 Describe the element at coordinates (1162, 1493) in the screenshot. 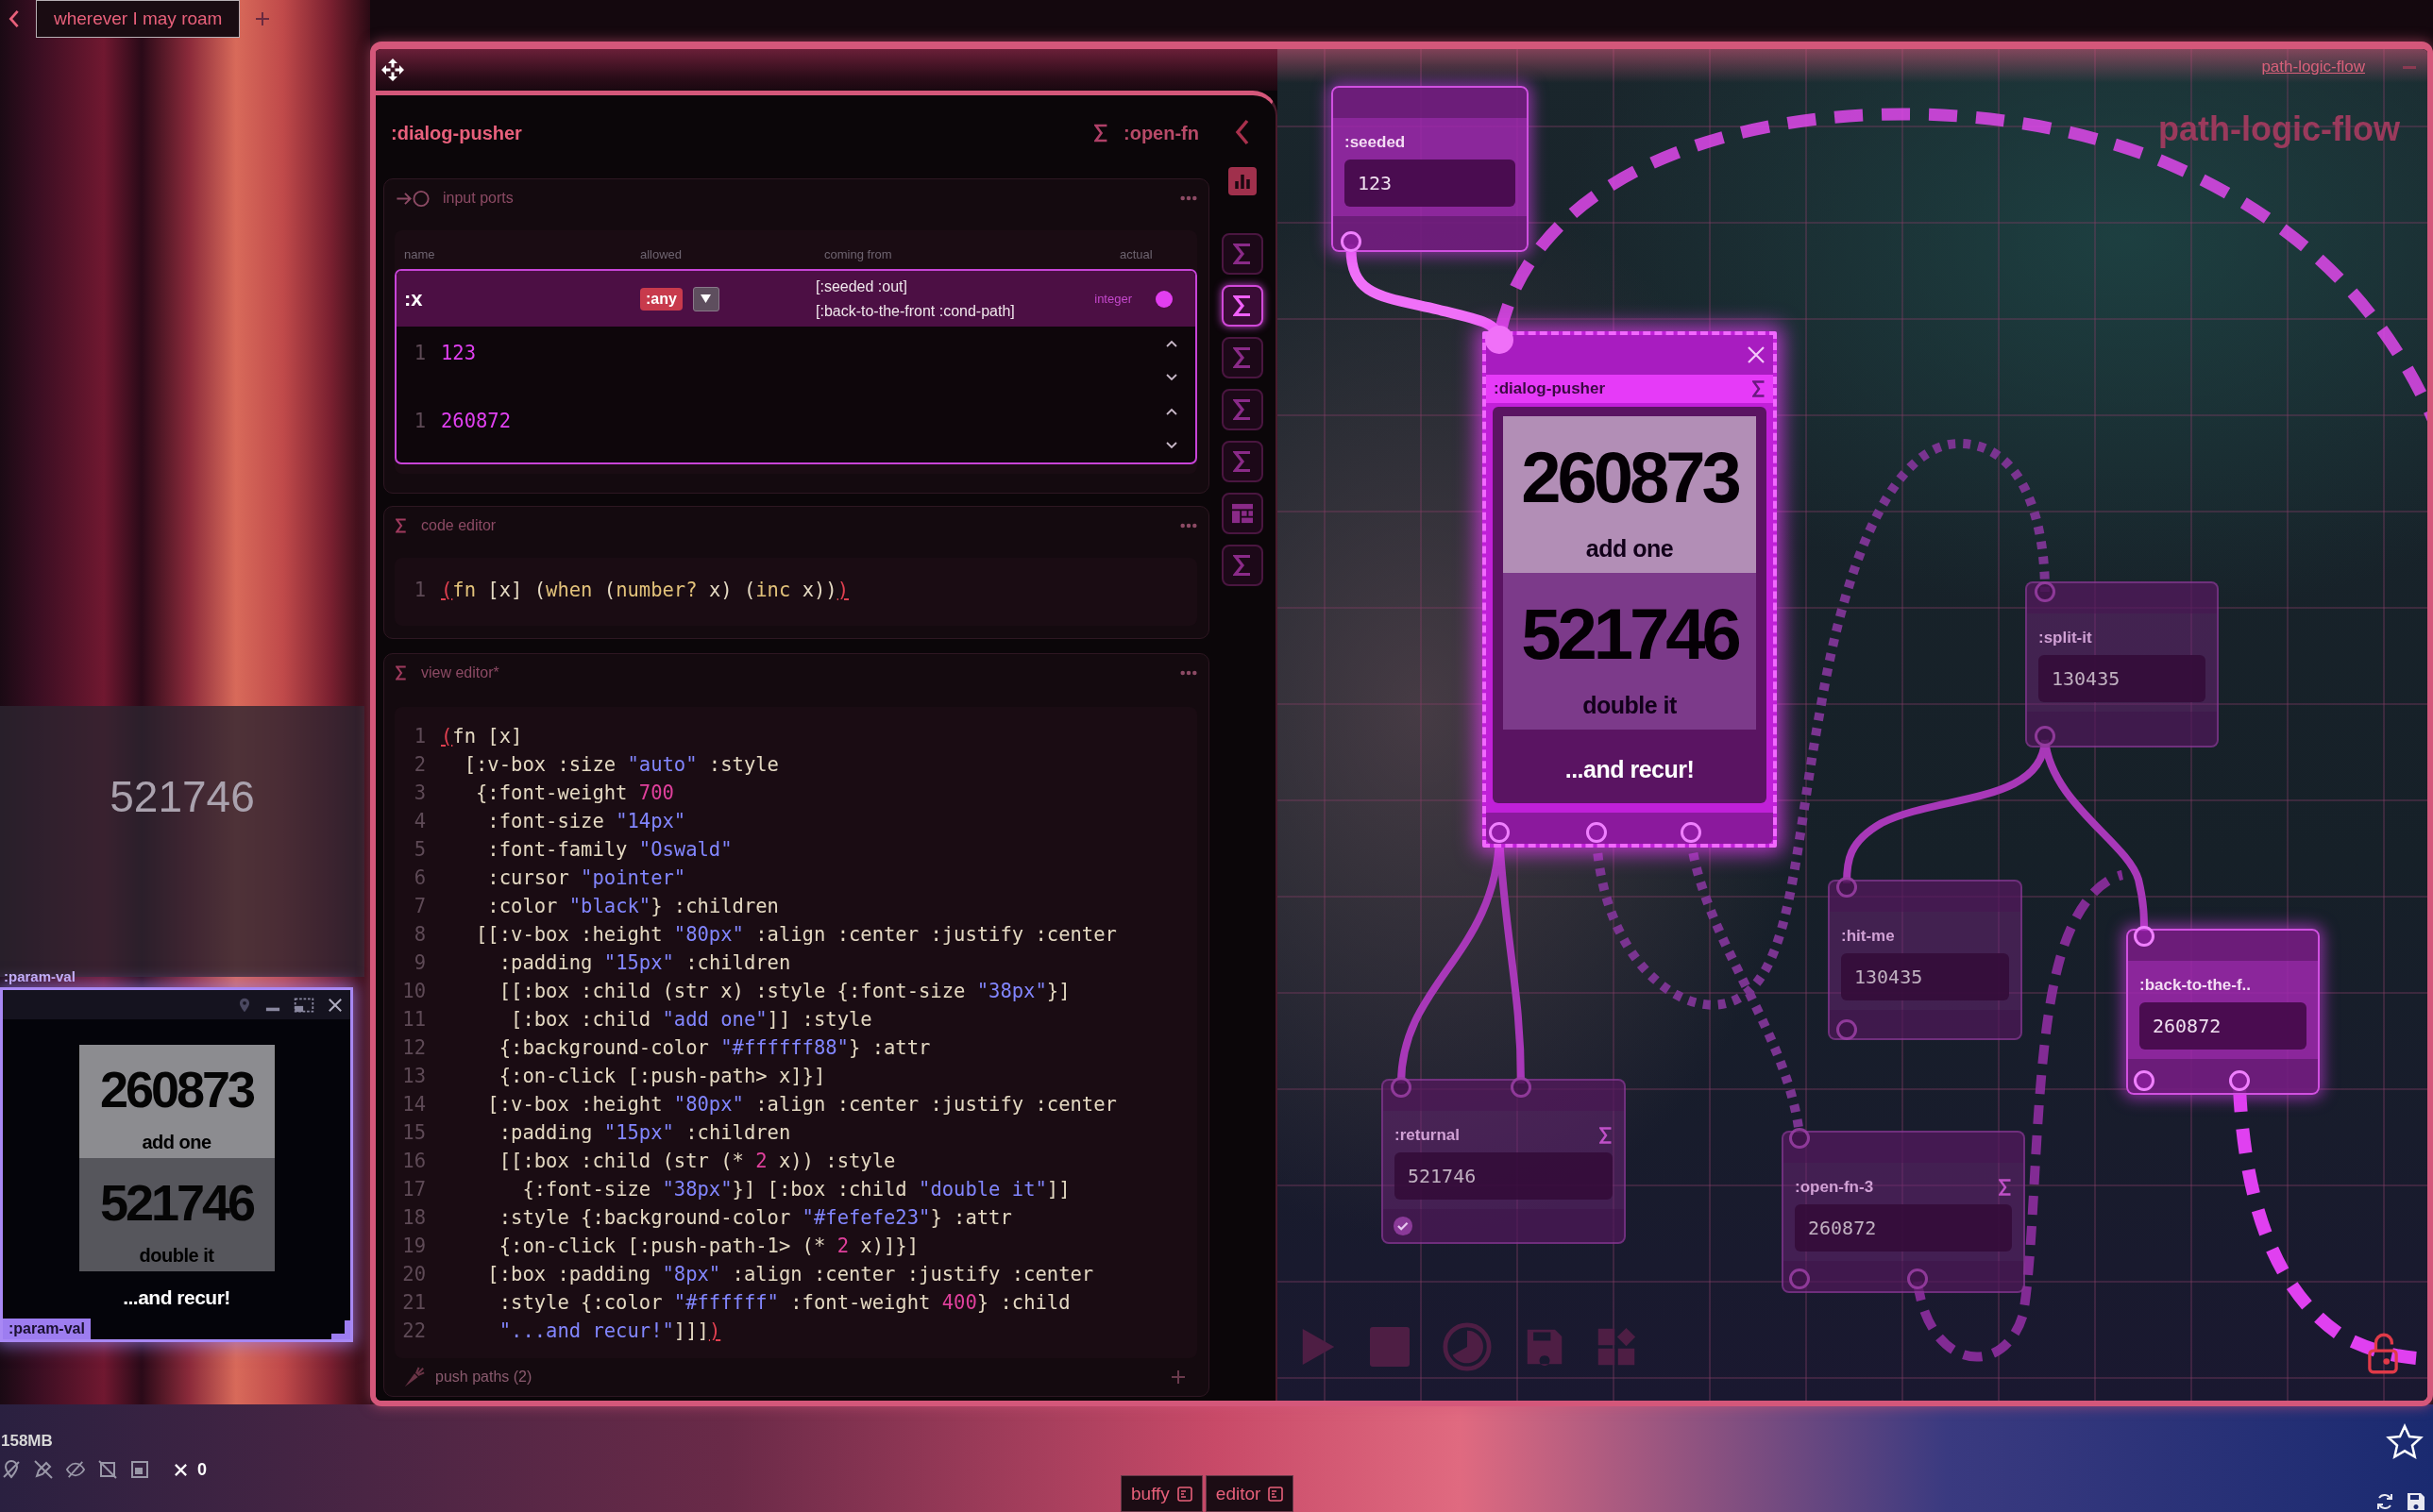

I see `taskbar-tab: buffy` at that location.